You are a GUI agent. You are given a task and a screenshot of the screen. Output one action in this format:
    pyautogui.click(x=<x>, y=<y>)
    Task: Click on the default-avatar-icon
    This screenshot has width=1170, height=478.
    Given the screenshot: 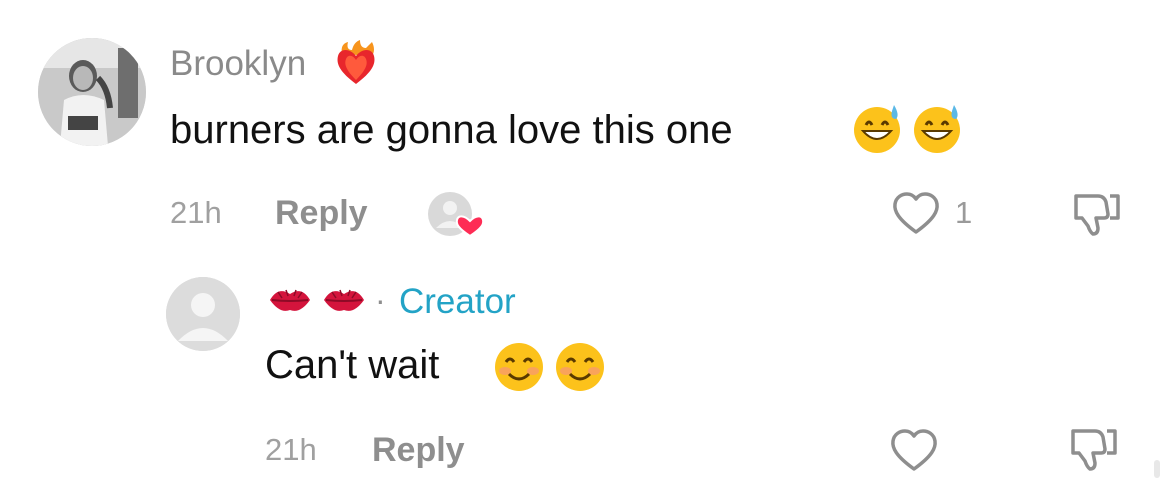 What is the action you would take?
    pyautogui.click(x=203, y=314)
    